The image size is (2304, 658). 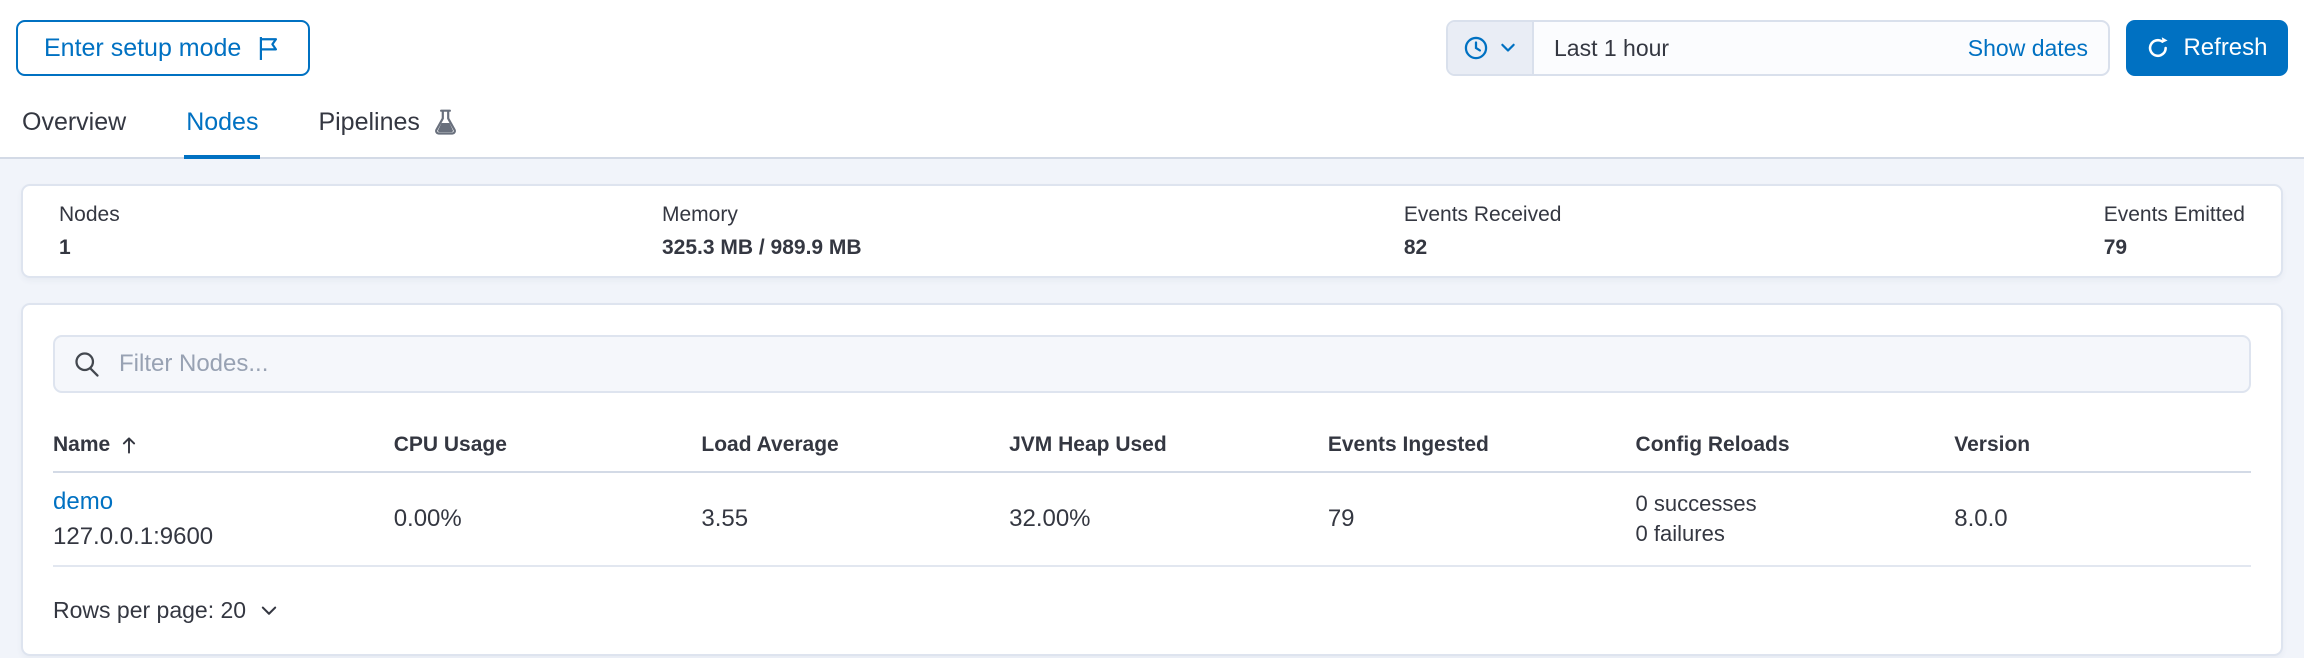 What do you see at coordinates (445, 122) in the screenshot?
I see `beaker-icon` at bounding box center [445, 122].